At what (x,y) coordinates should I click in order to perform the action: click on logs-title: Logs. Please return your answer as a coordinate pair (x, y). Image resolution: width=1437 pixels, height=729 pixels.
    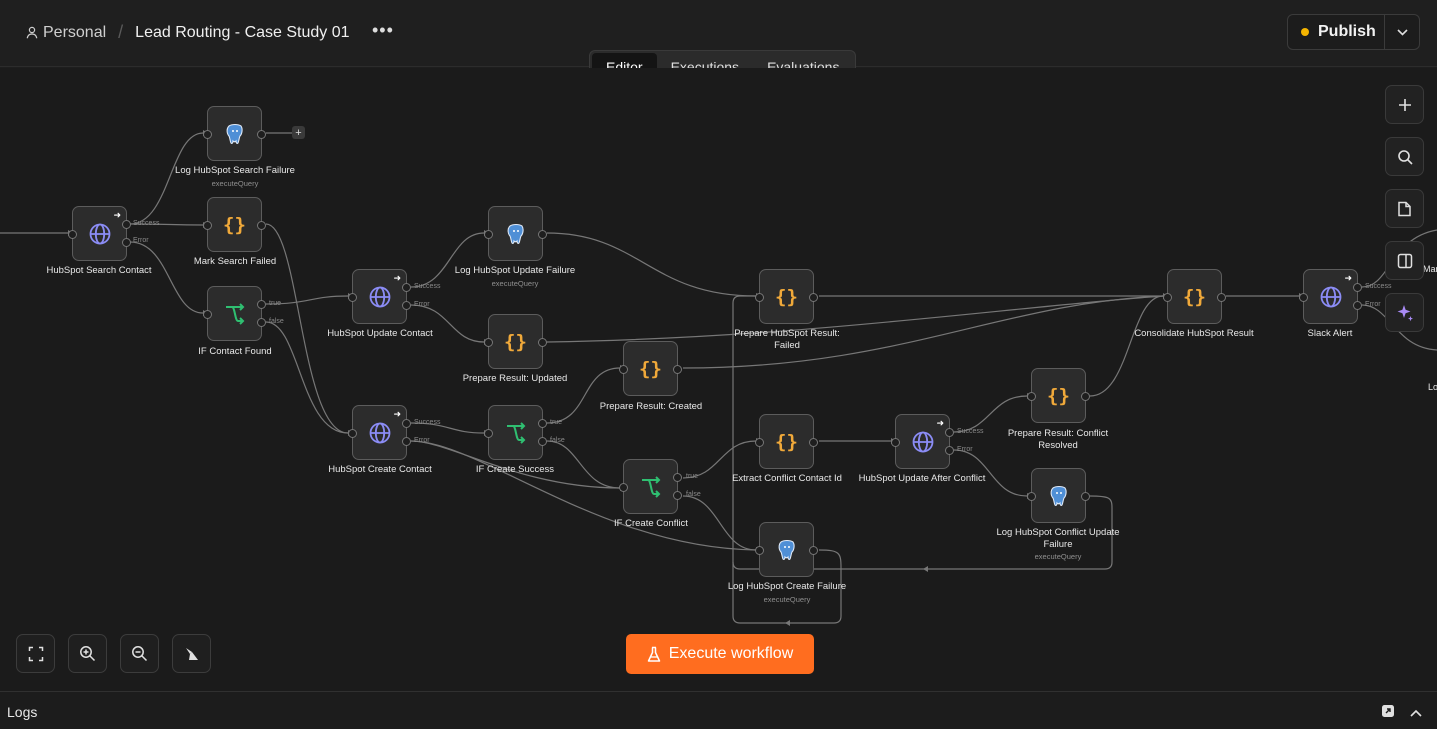
    Looking at the image, I should click on (22, 712).